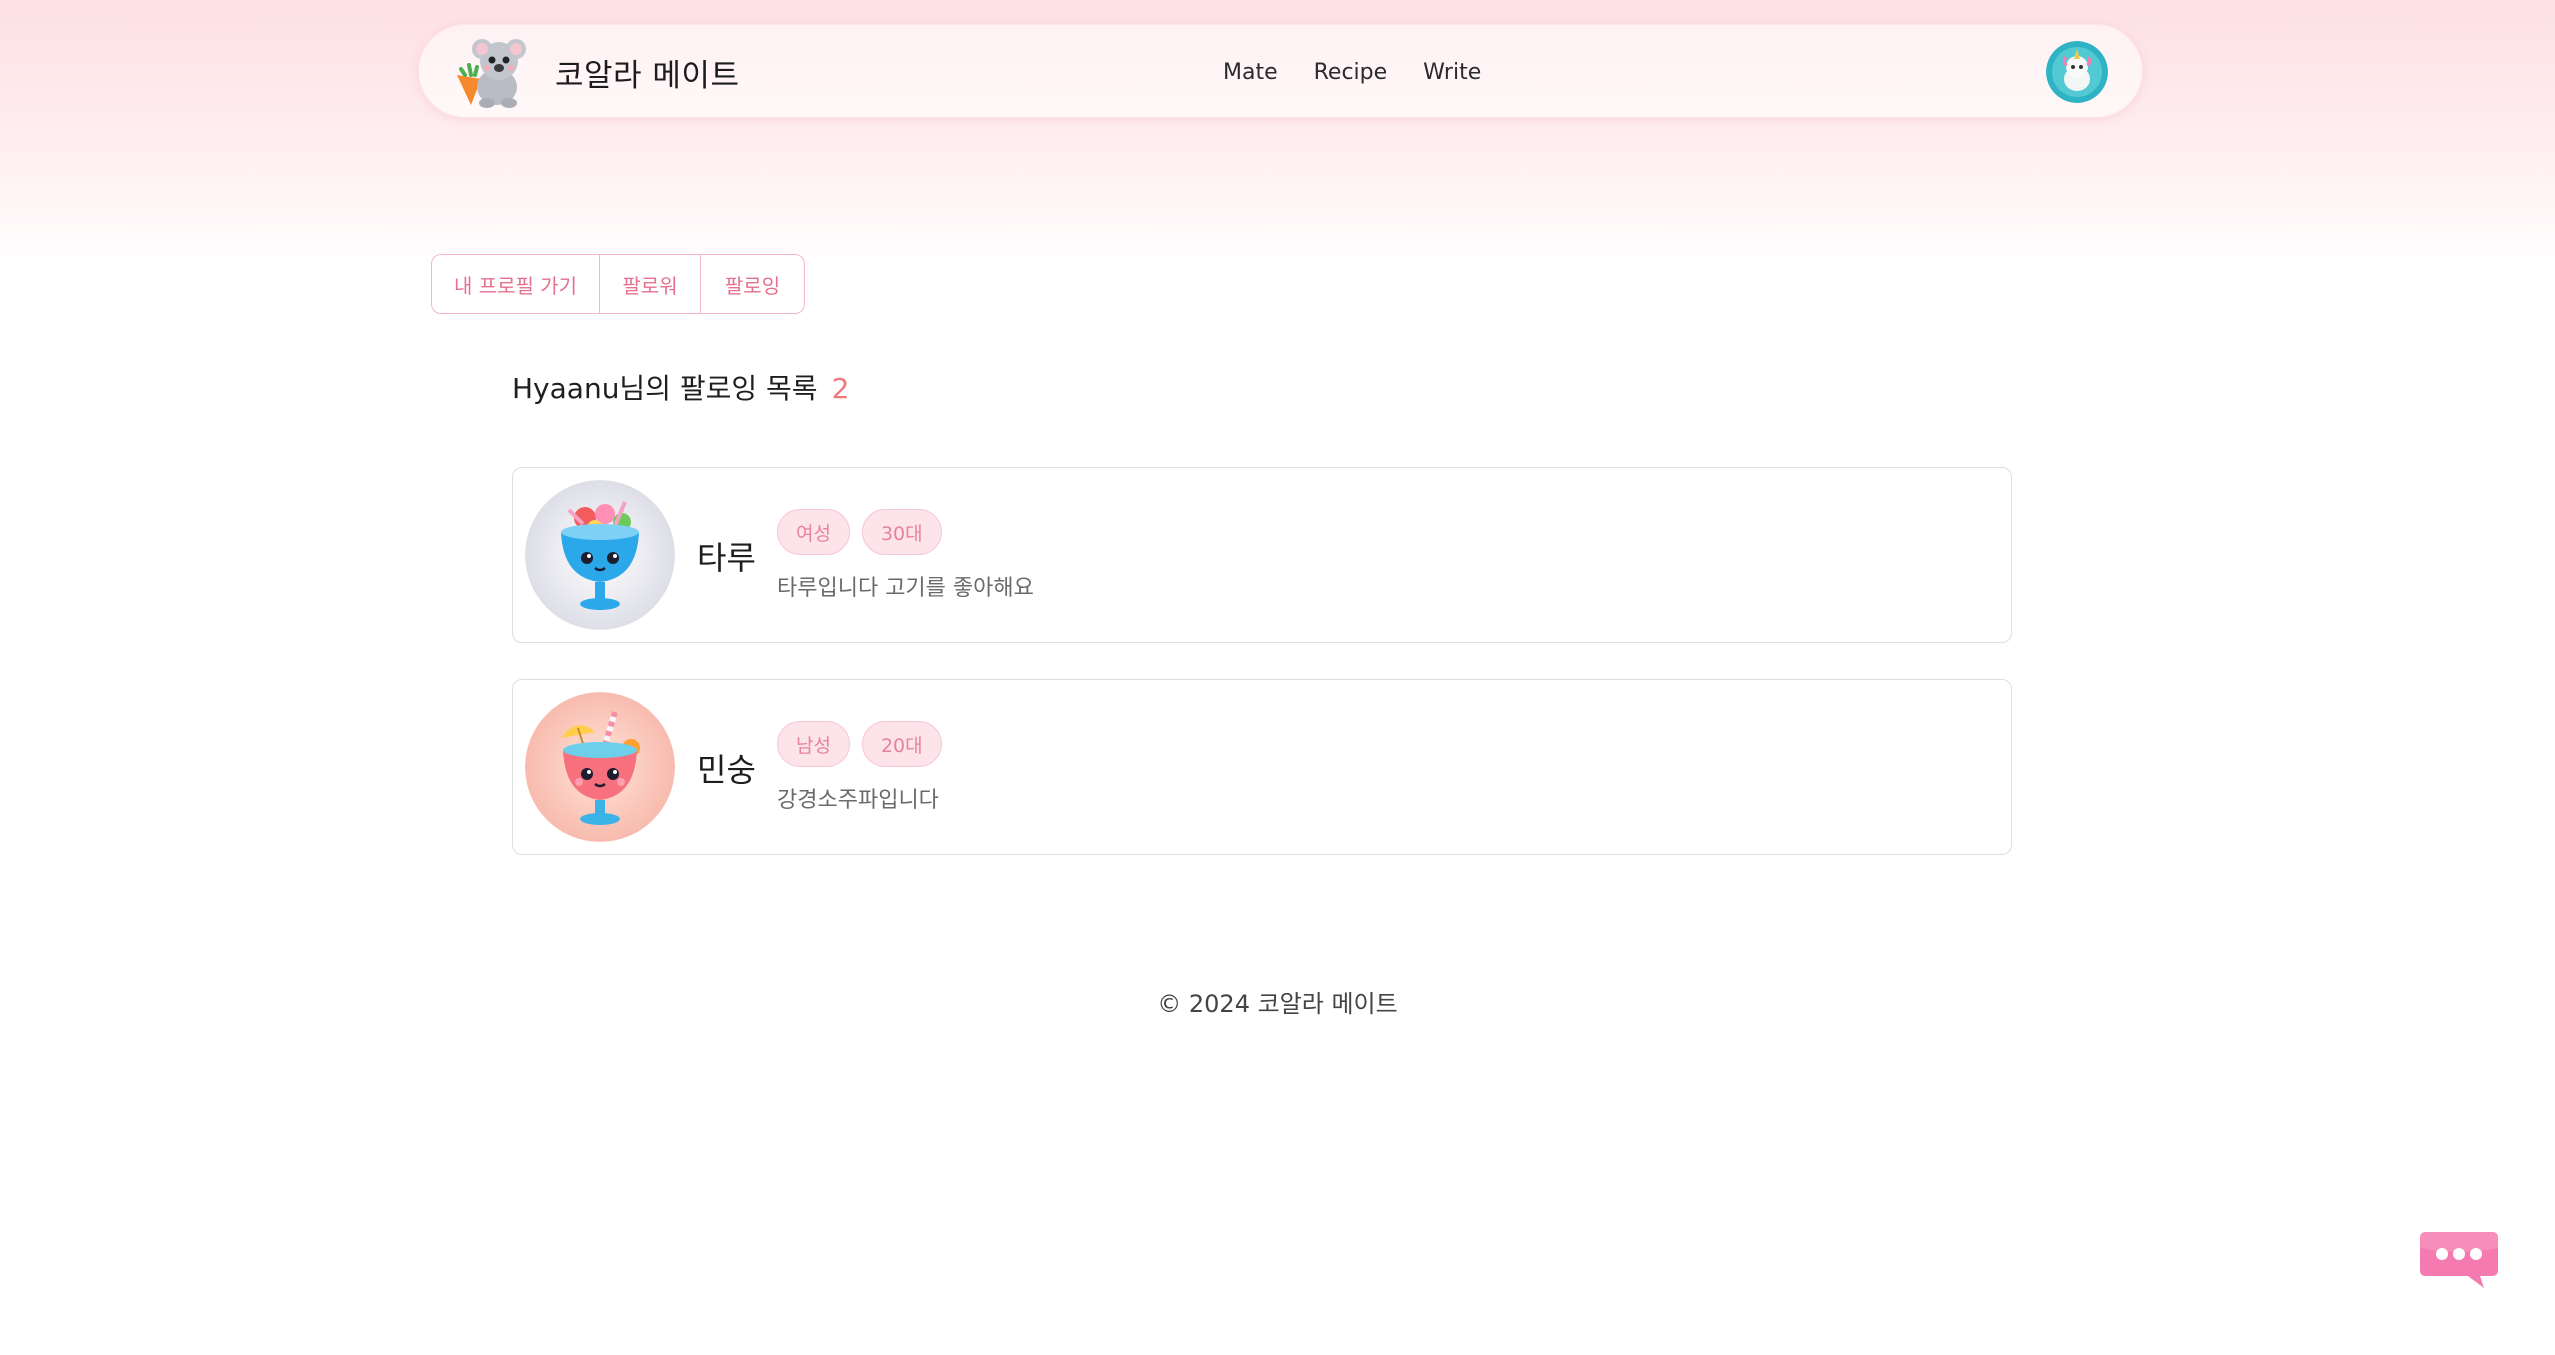  What do you see at coordinates (2077, 72) in the screenshot?
I see `user-avatar-icon` at bounding box center [2077, 72].